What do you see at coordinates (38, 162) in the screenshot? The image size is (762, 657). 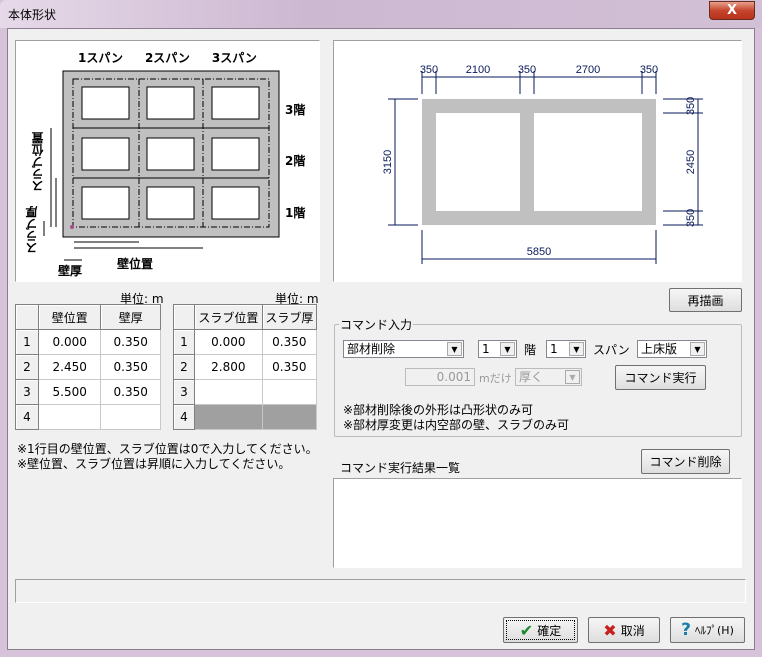 I see `slab-position-label: スラブ位置` at bounding box center [38, 162].